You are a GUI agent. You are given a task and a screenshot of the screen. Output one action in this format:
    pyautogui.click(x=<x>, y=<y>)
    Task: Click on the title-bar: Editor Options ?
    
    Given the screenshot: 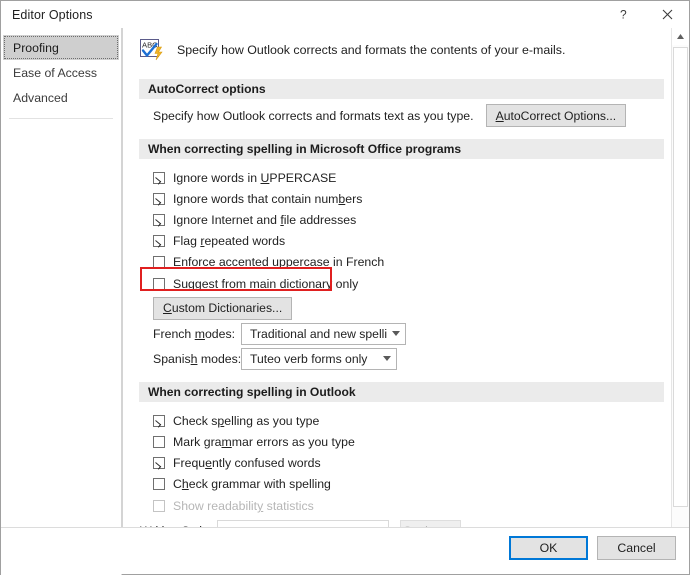 What is the action you would take?
    pyautogui.click(x=345, y=14)
    